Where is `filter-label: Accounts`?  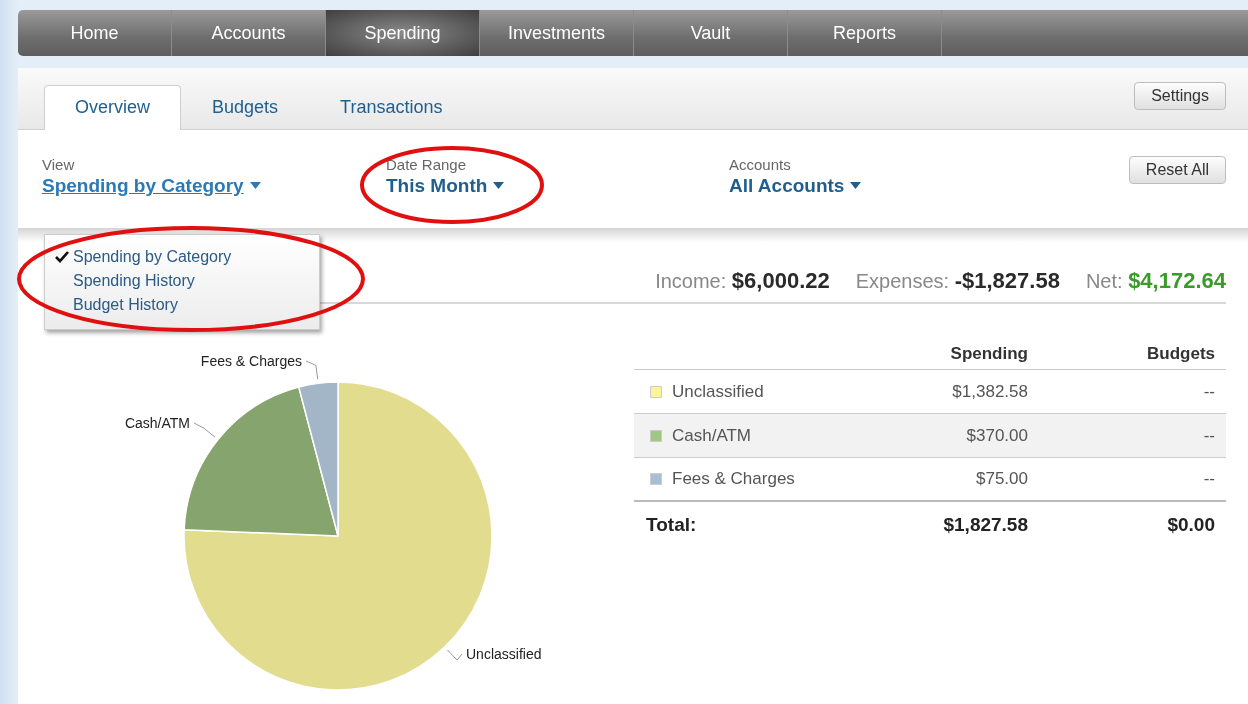
filter-label: Accounts is located at coordinates (760, 164).